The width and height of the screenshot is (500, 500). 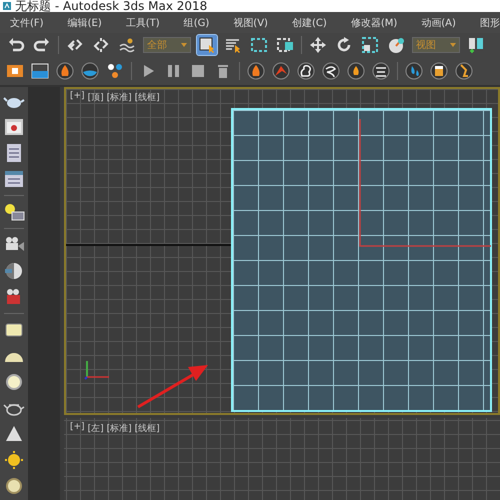 I want to click on cursor-select-button, so click(x=207, y=45).